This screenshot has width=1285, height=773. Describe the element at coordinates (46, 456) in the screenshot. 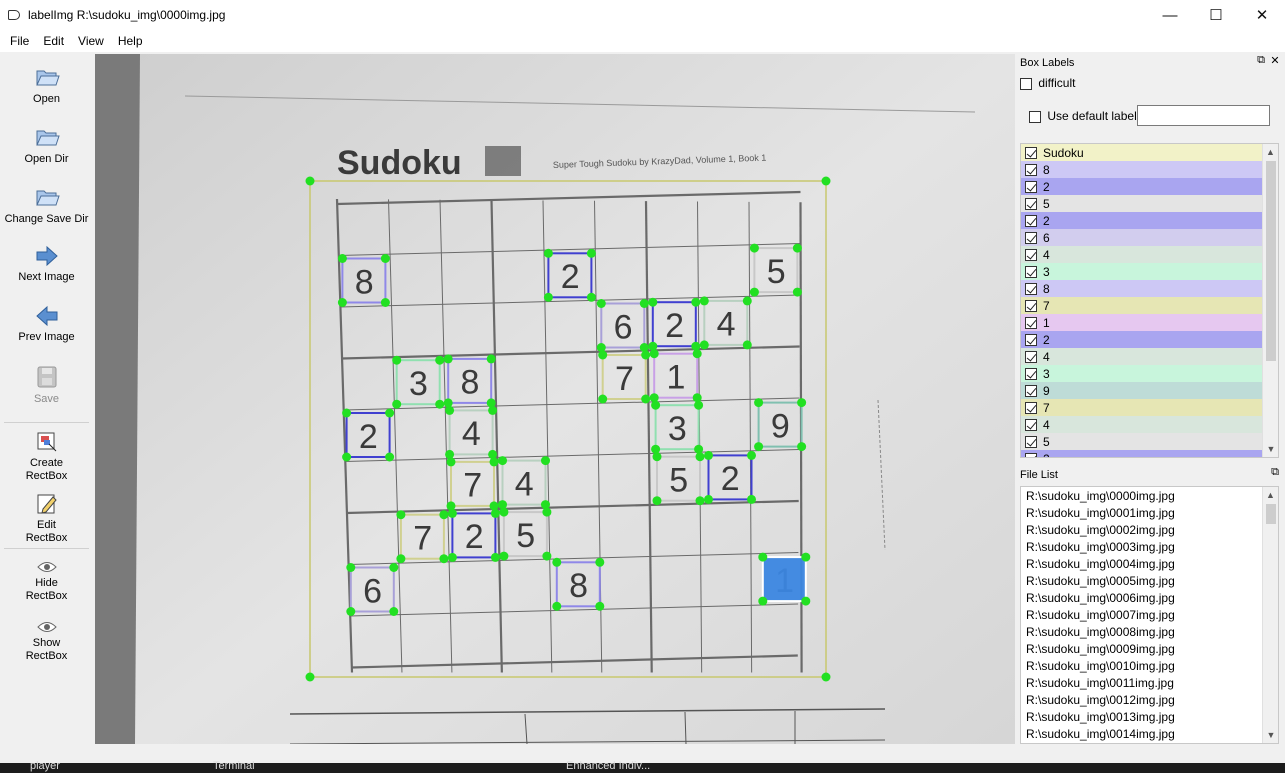

I see `create-rectbox-button: Create RectBox` at that location.